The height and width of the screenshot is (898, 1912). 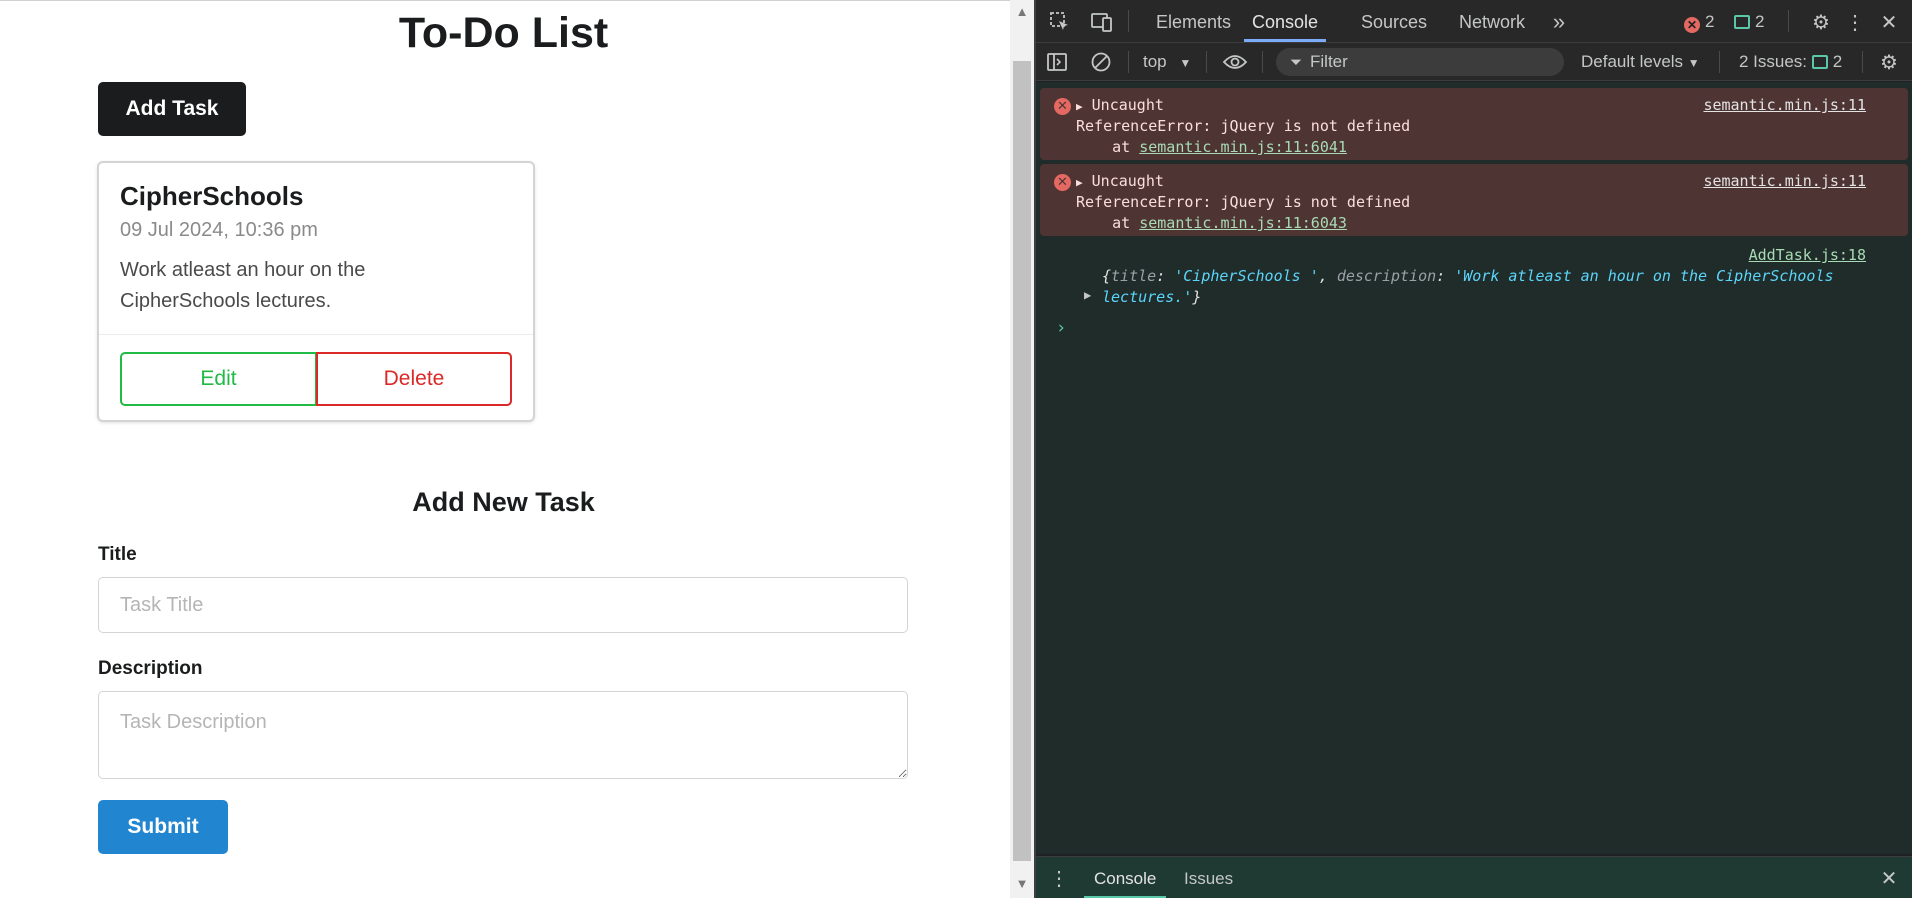 I want to click on filter-icon: ⏷, so click(x=1296, y=62).